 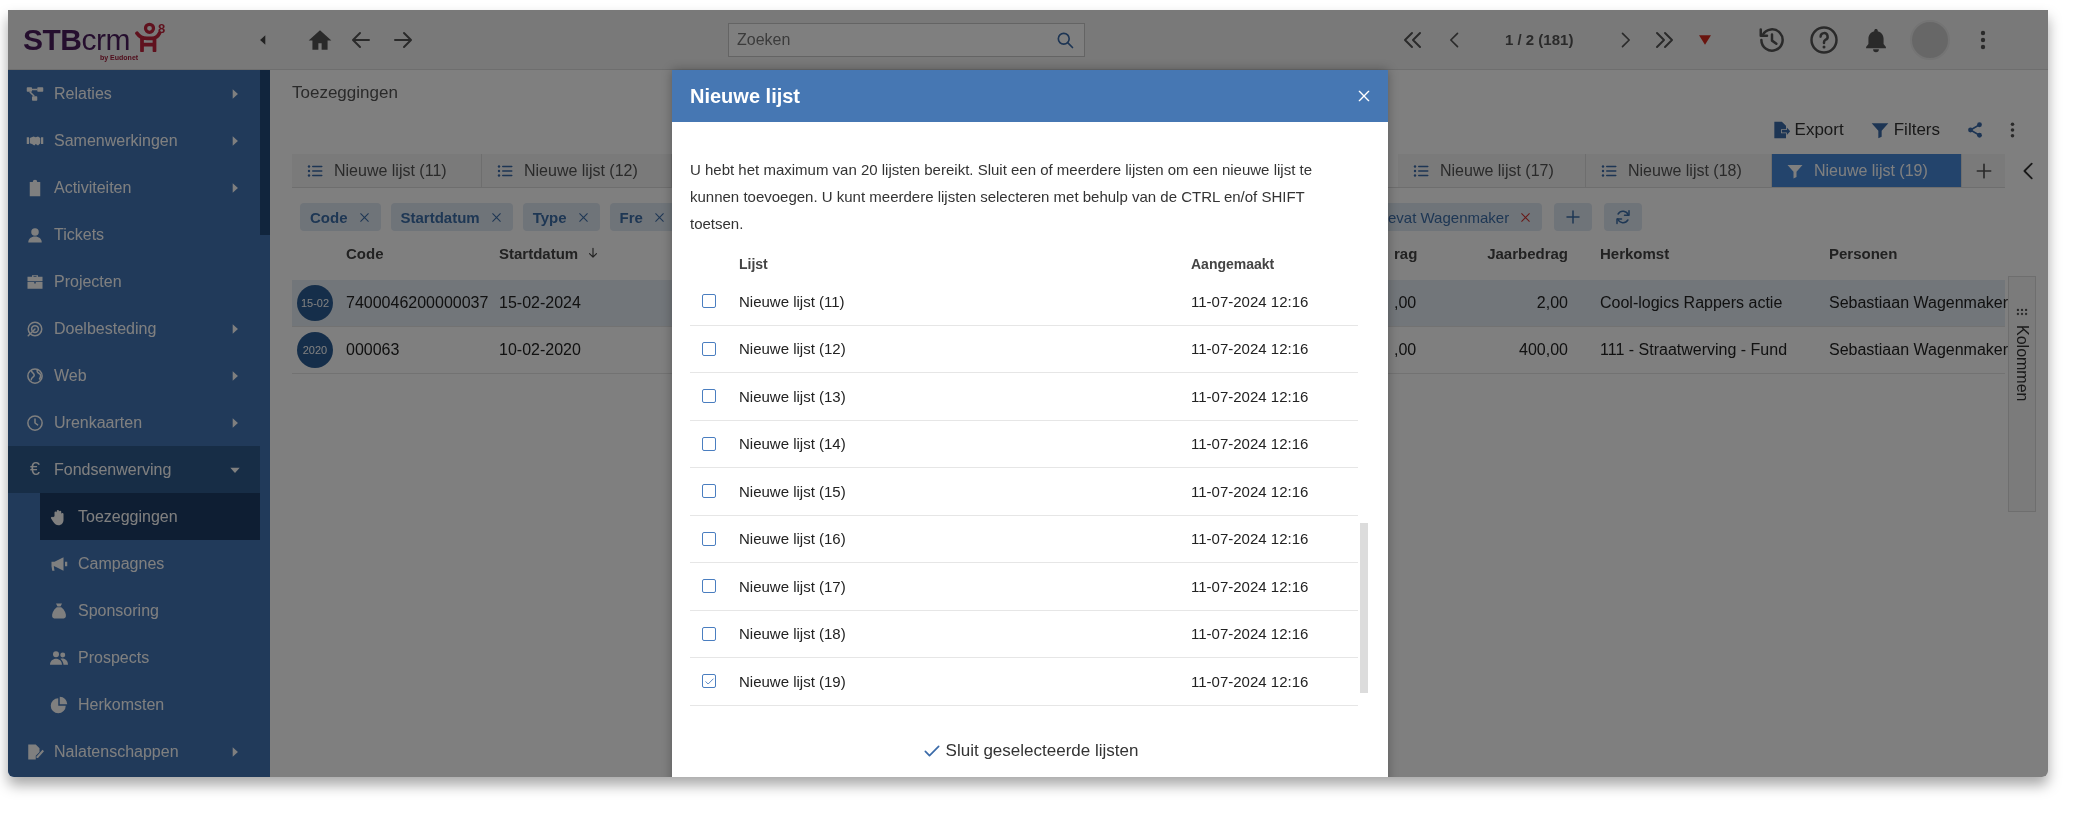 I want to click on table-cell-text: 000063, so click(x=372, y=350).